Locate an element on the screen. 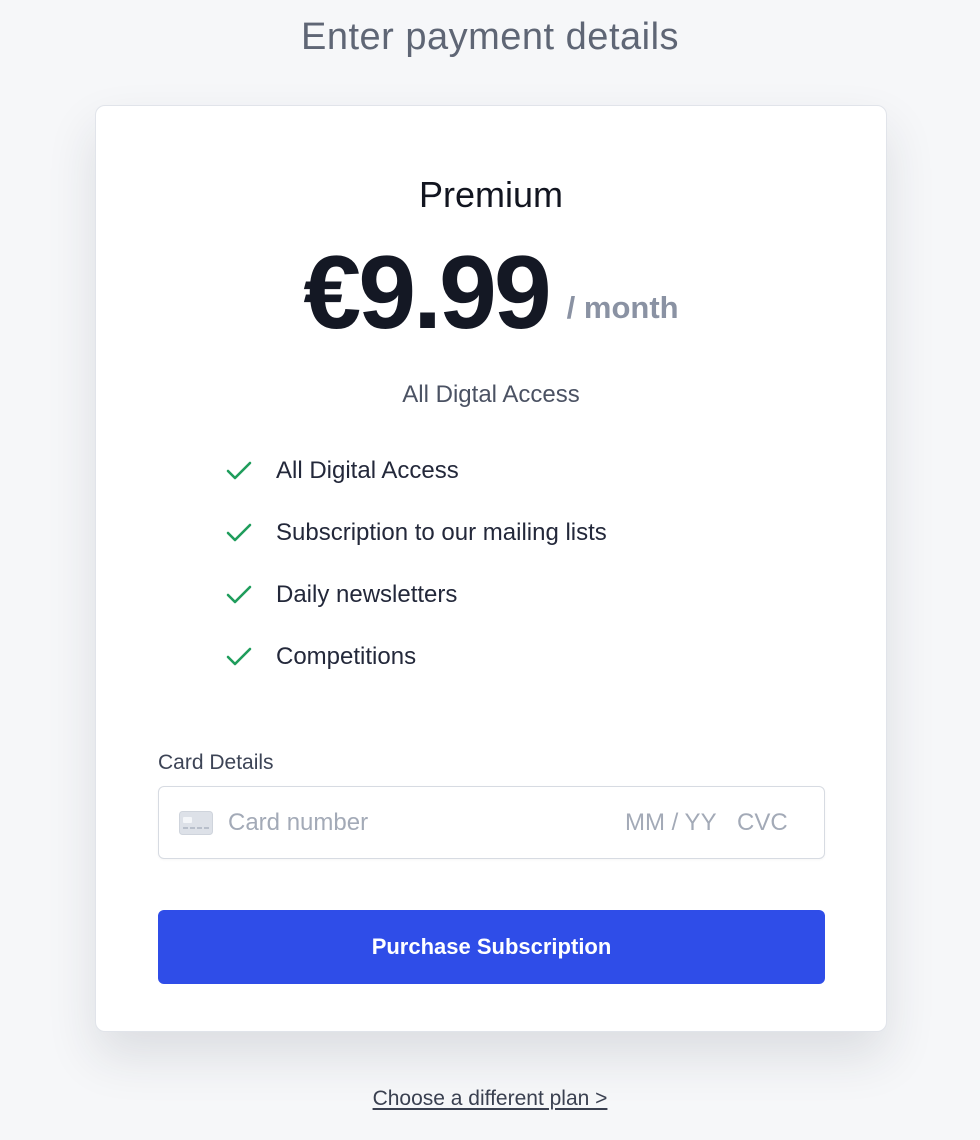 This screenshot has width=980, height=1140. plan-period: / month is located at coordinates (622, 307).